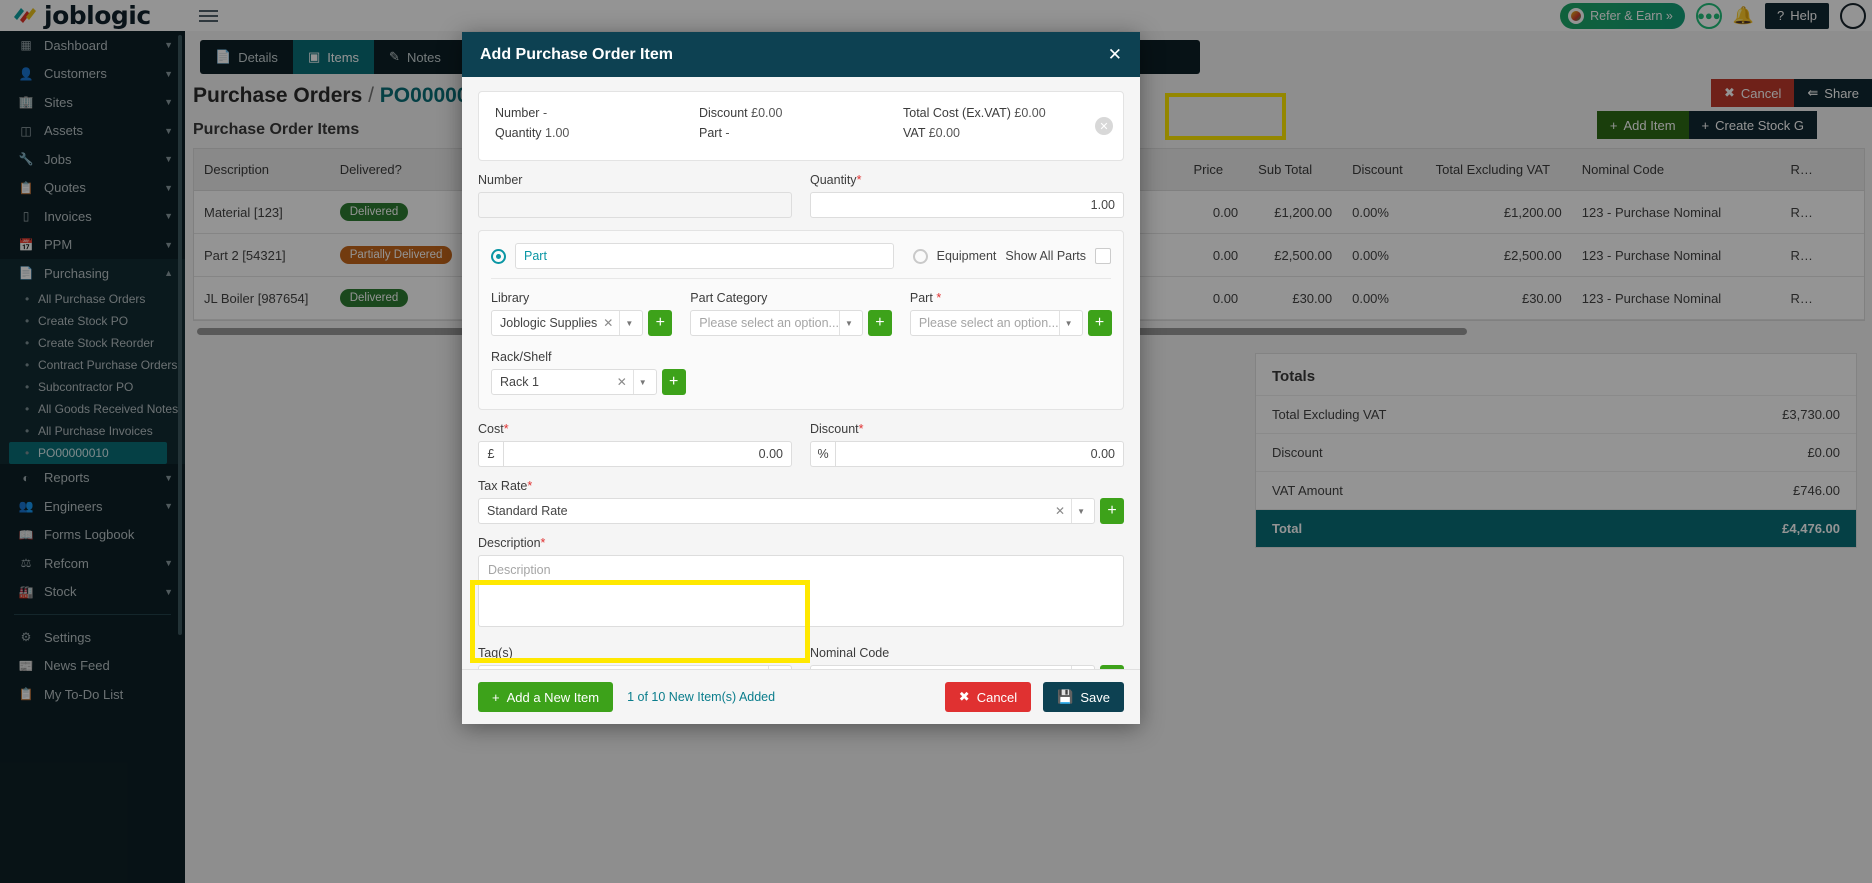 This screenshot has width=1872, height=883. I want to click on summary-col-mid: Discount £0.00 Part -, so click(801, 126).